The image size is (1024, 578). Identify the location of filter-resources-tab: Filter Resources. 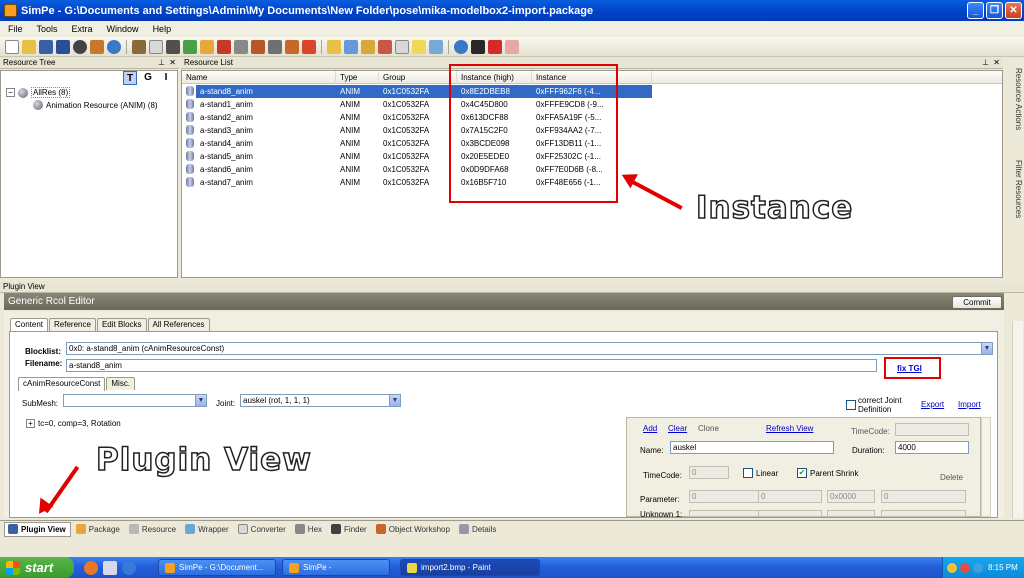
(1015, 200).